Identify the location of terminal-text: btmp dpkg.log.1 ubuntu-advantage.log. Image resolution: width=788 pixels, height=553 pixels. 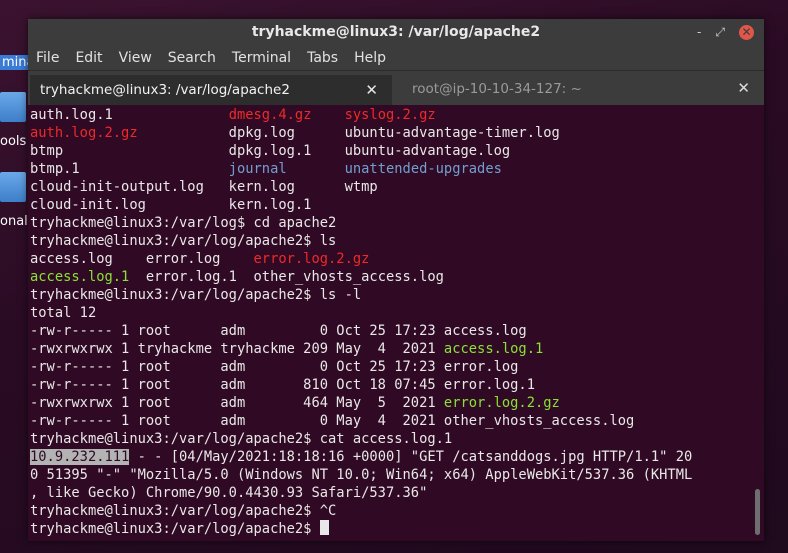
(270, 151).